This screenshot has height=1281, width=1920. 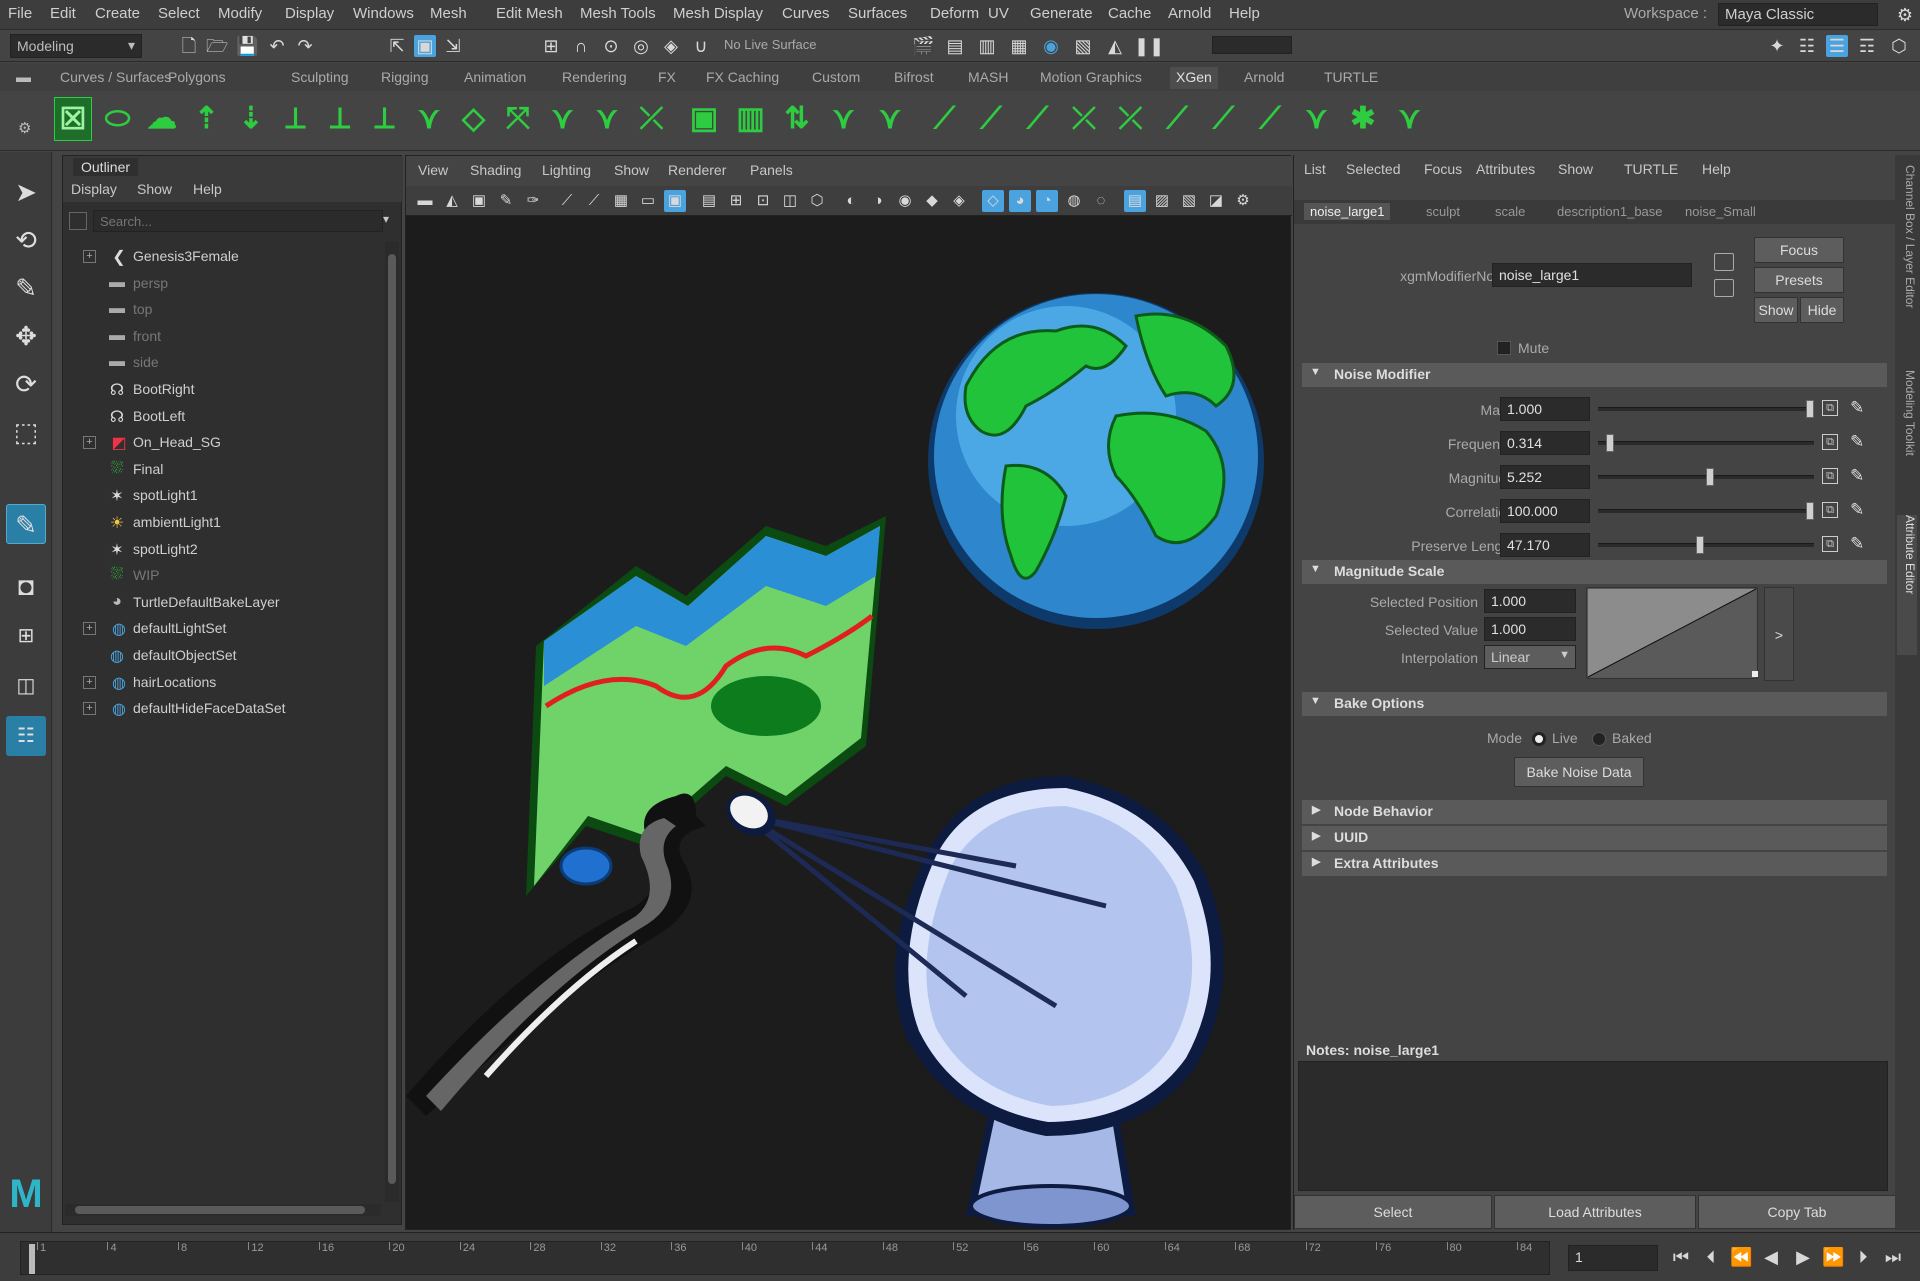 I want to click on menu-edit-mesh: Edit Mesh, so click(x=529, y=13).